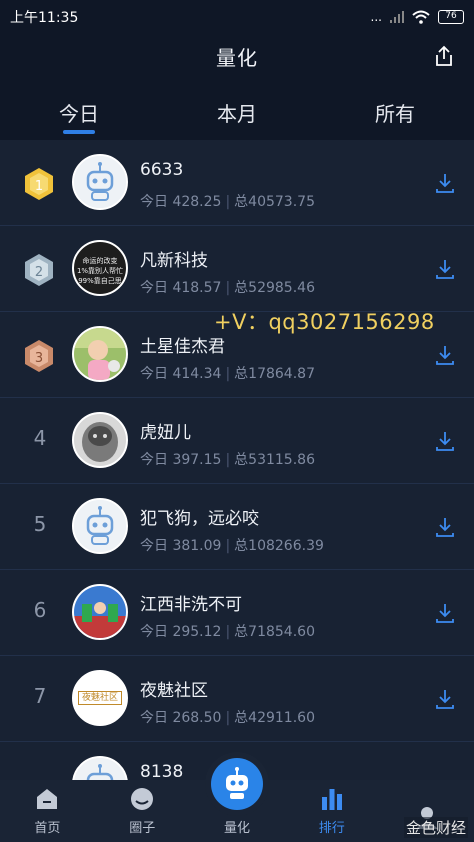  What do you see at coordinates (142, 828) in the screenshot?
I see `nav-circle-label: 圈子` at bounding box center [142, 828].